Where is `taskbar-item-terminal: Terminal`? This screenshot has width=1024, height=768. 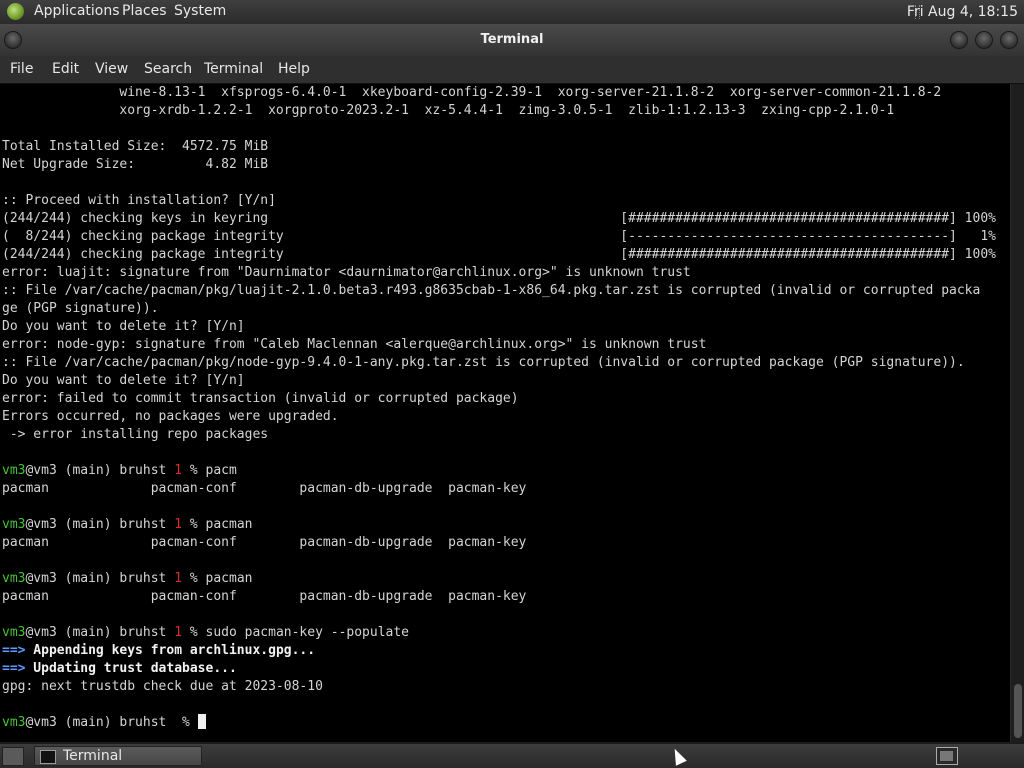 taskbar-item-terminal: Terminal is located at coordinates (118, 756).